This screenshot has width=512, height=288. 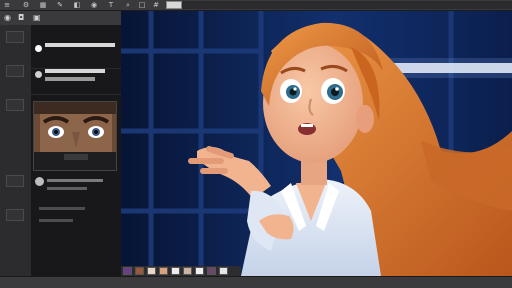 I want to click on grid-icon: #, so click(x=156, y=5).